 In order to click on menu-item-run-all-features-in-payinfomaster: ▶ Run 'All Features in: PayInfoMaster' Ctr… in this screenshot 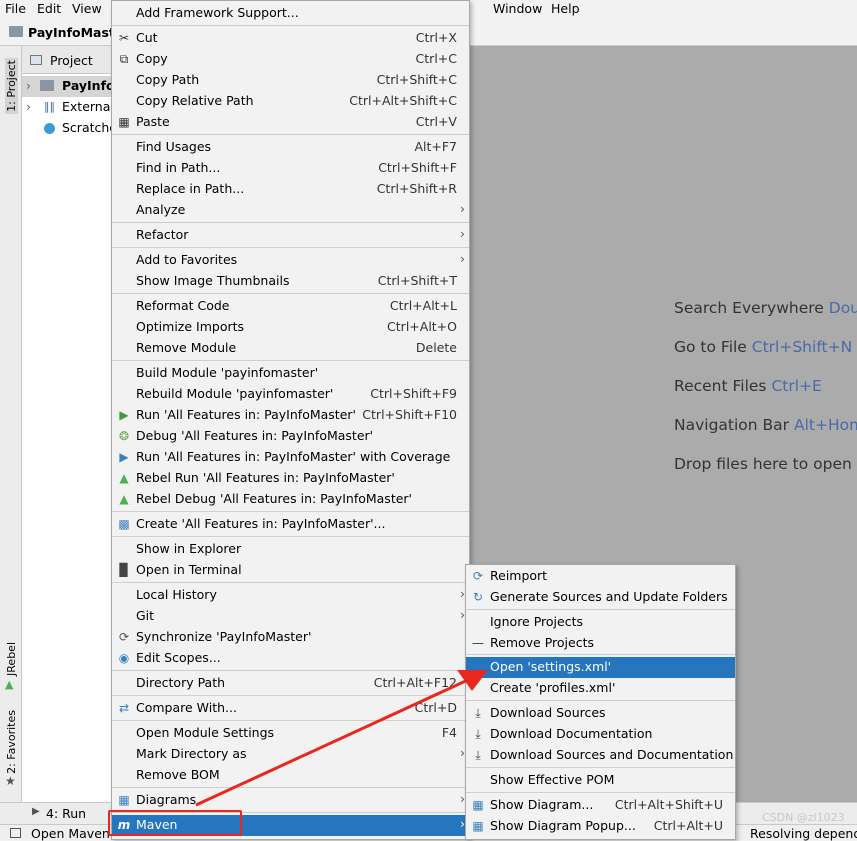, I will do `click(290, 415)`.